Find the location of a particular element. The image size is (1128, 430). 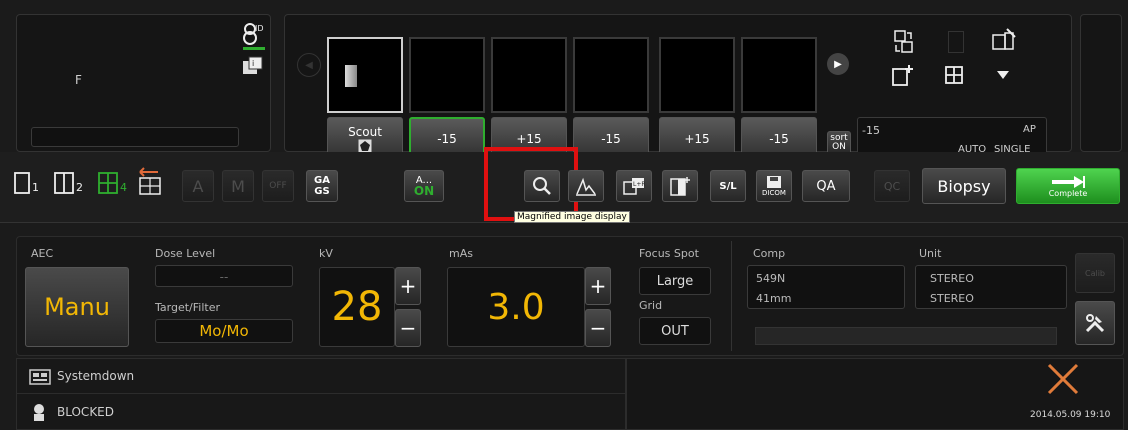

annotate-icon is located at coordinates (1004, 40).